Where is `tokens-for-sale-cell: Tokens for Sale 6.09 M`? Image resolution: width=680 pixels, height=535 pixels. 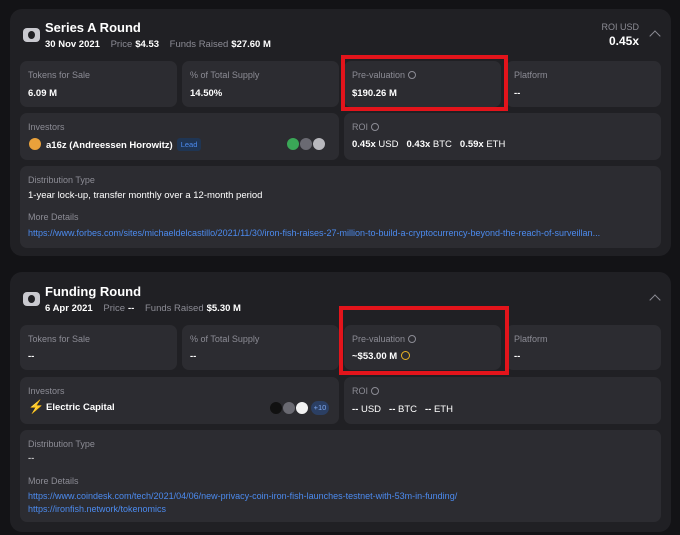 tokens-for-sale-cell: Tokens for Sale 6.09 M is located at coordinates (98, 84).